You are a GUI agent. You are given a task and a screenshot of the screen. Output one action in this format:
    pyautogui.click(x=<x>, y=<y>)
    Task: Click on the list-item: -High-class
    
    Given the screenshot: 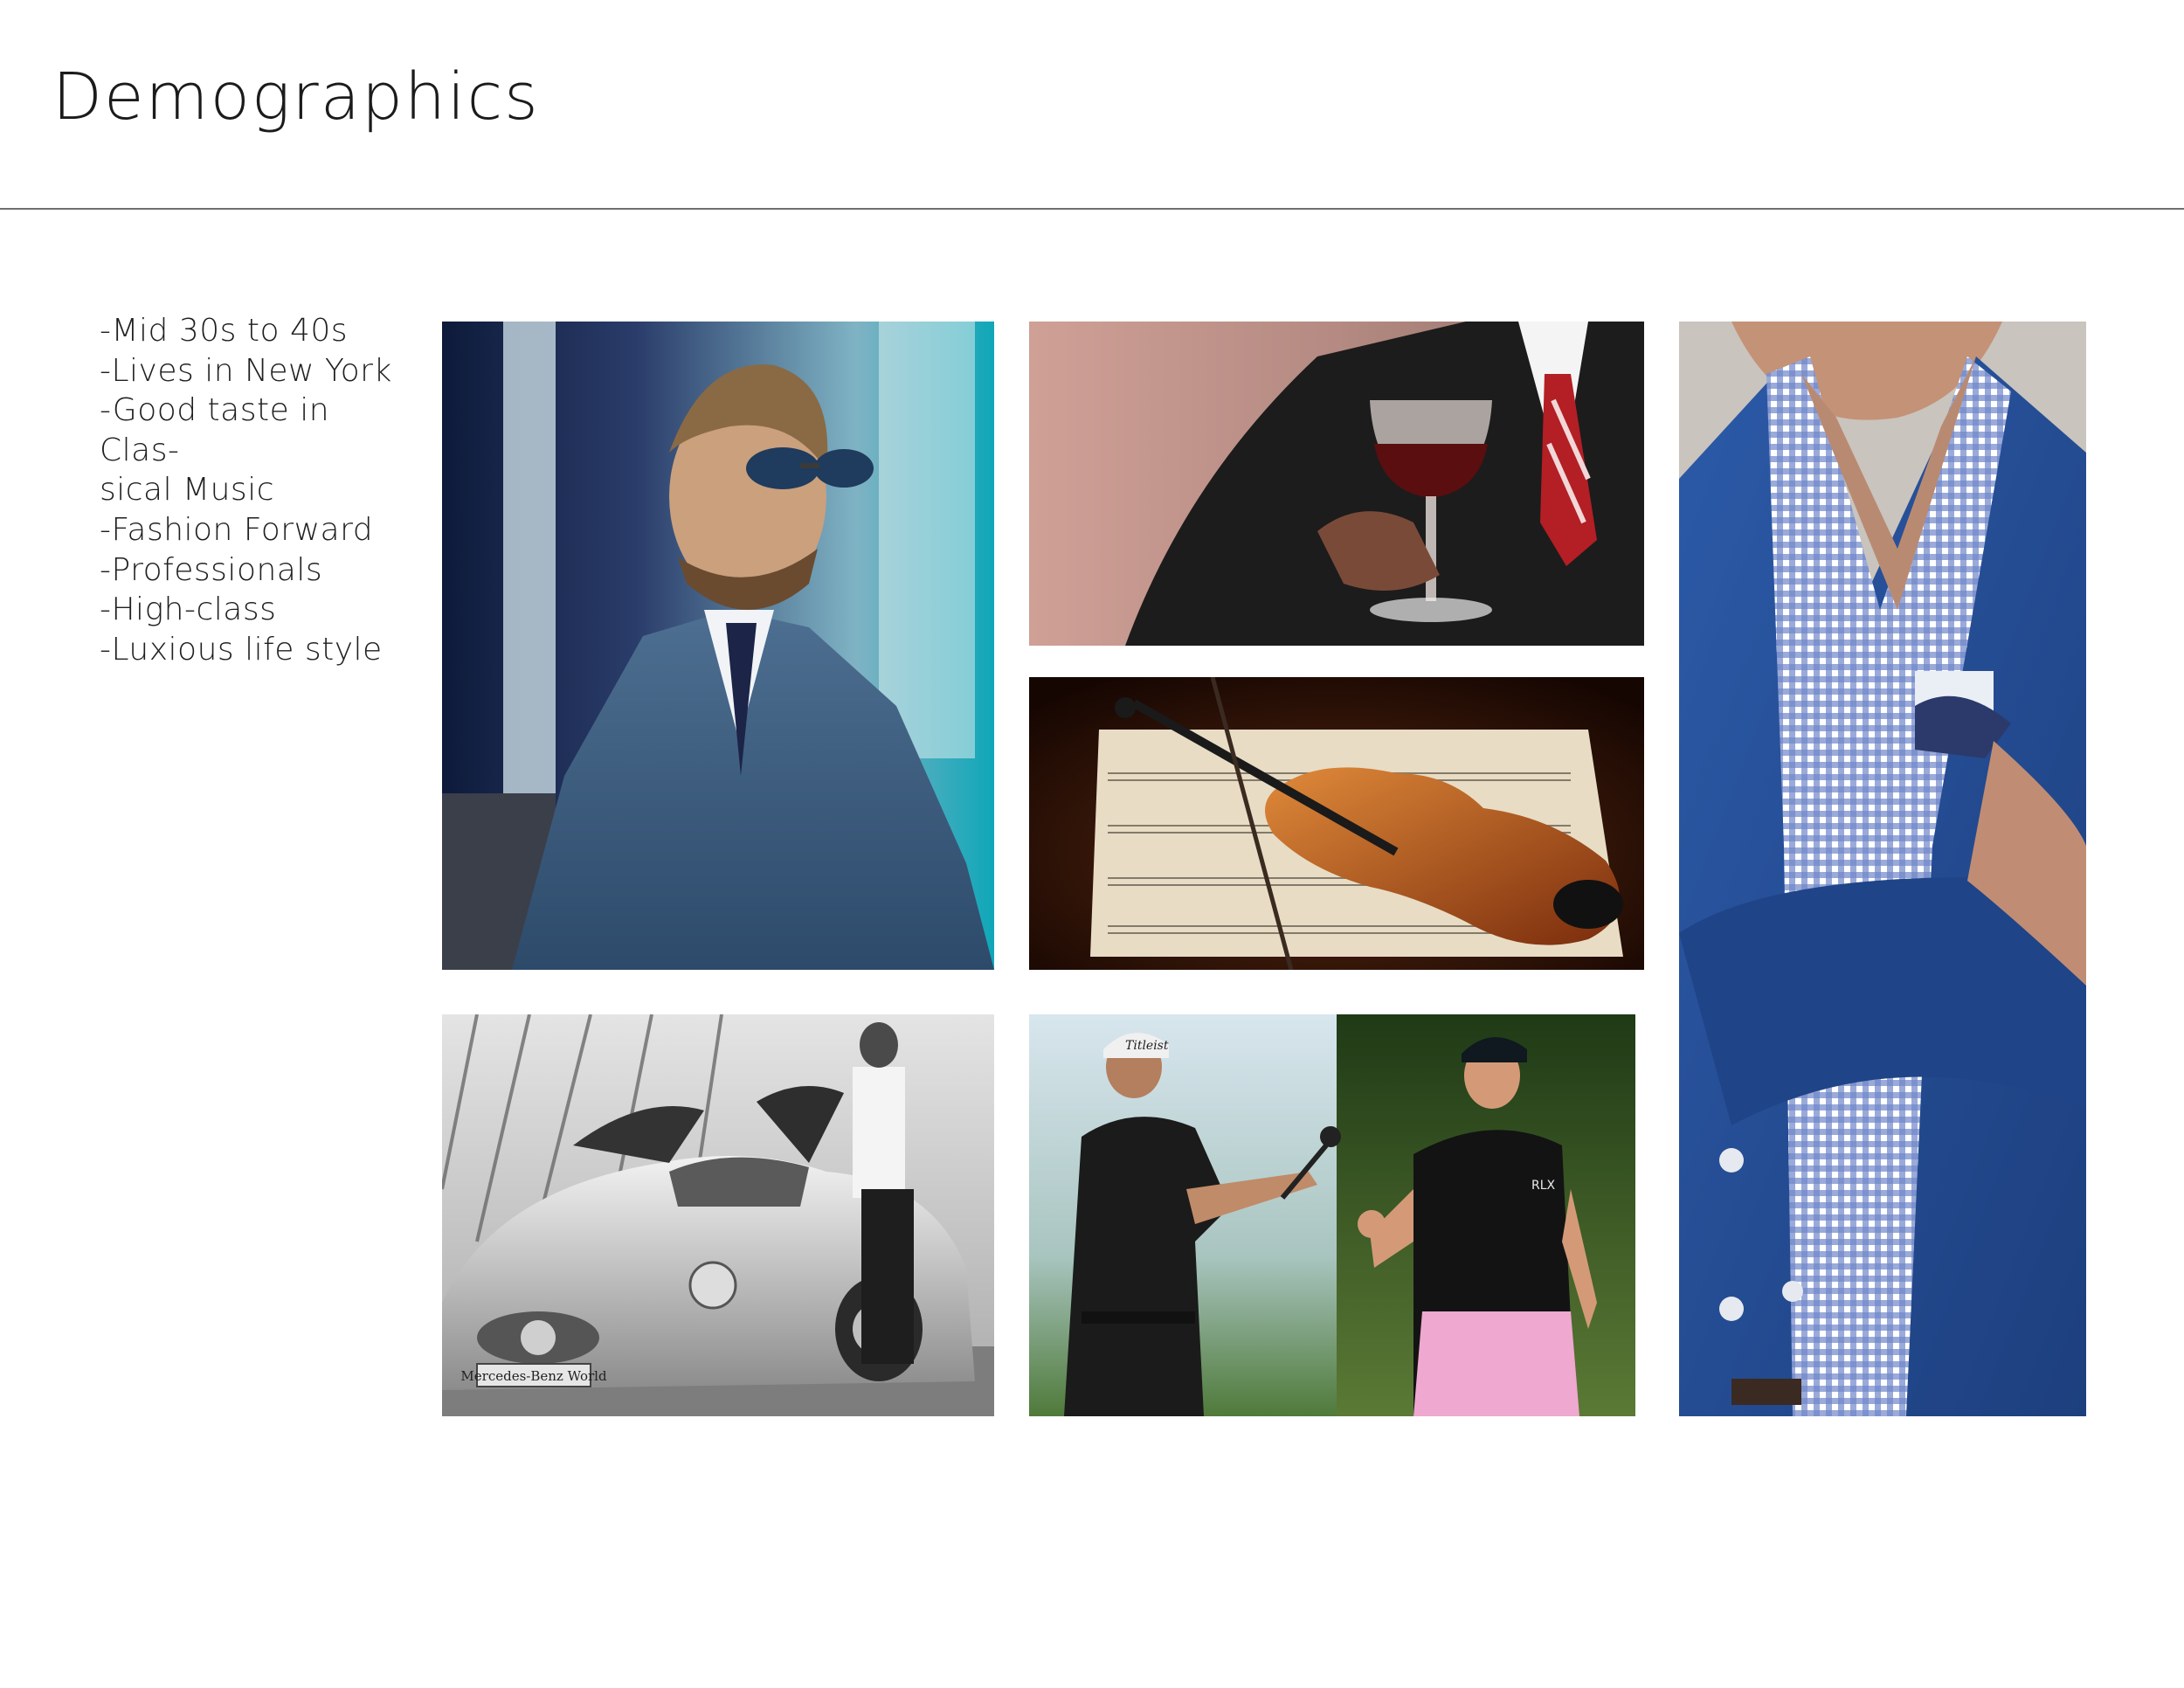 What is the action you would take?
    pyautogui.click(x=188, y=609)
    